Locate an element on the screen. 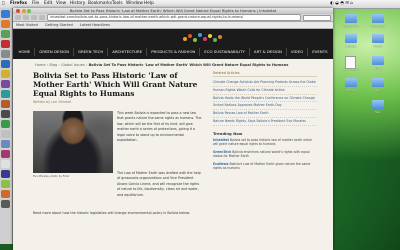 Image resolution: width=400 pixels, height=250 pixels. close-window-icon is located at coordinates (18, 11).